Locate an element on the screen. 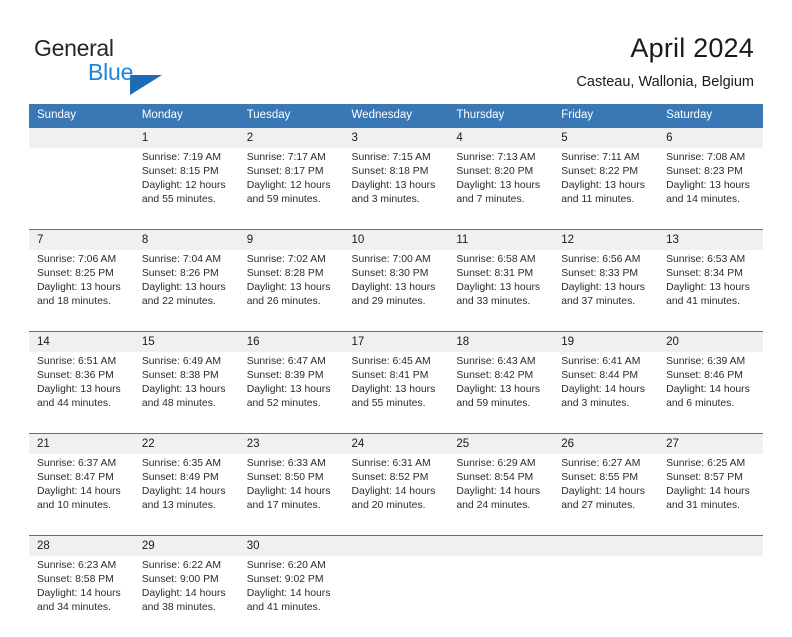 Image resolution: width=792 pixels, height=637 pixels. day-number: 3 is located at coordinates (396, 138).